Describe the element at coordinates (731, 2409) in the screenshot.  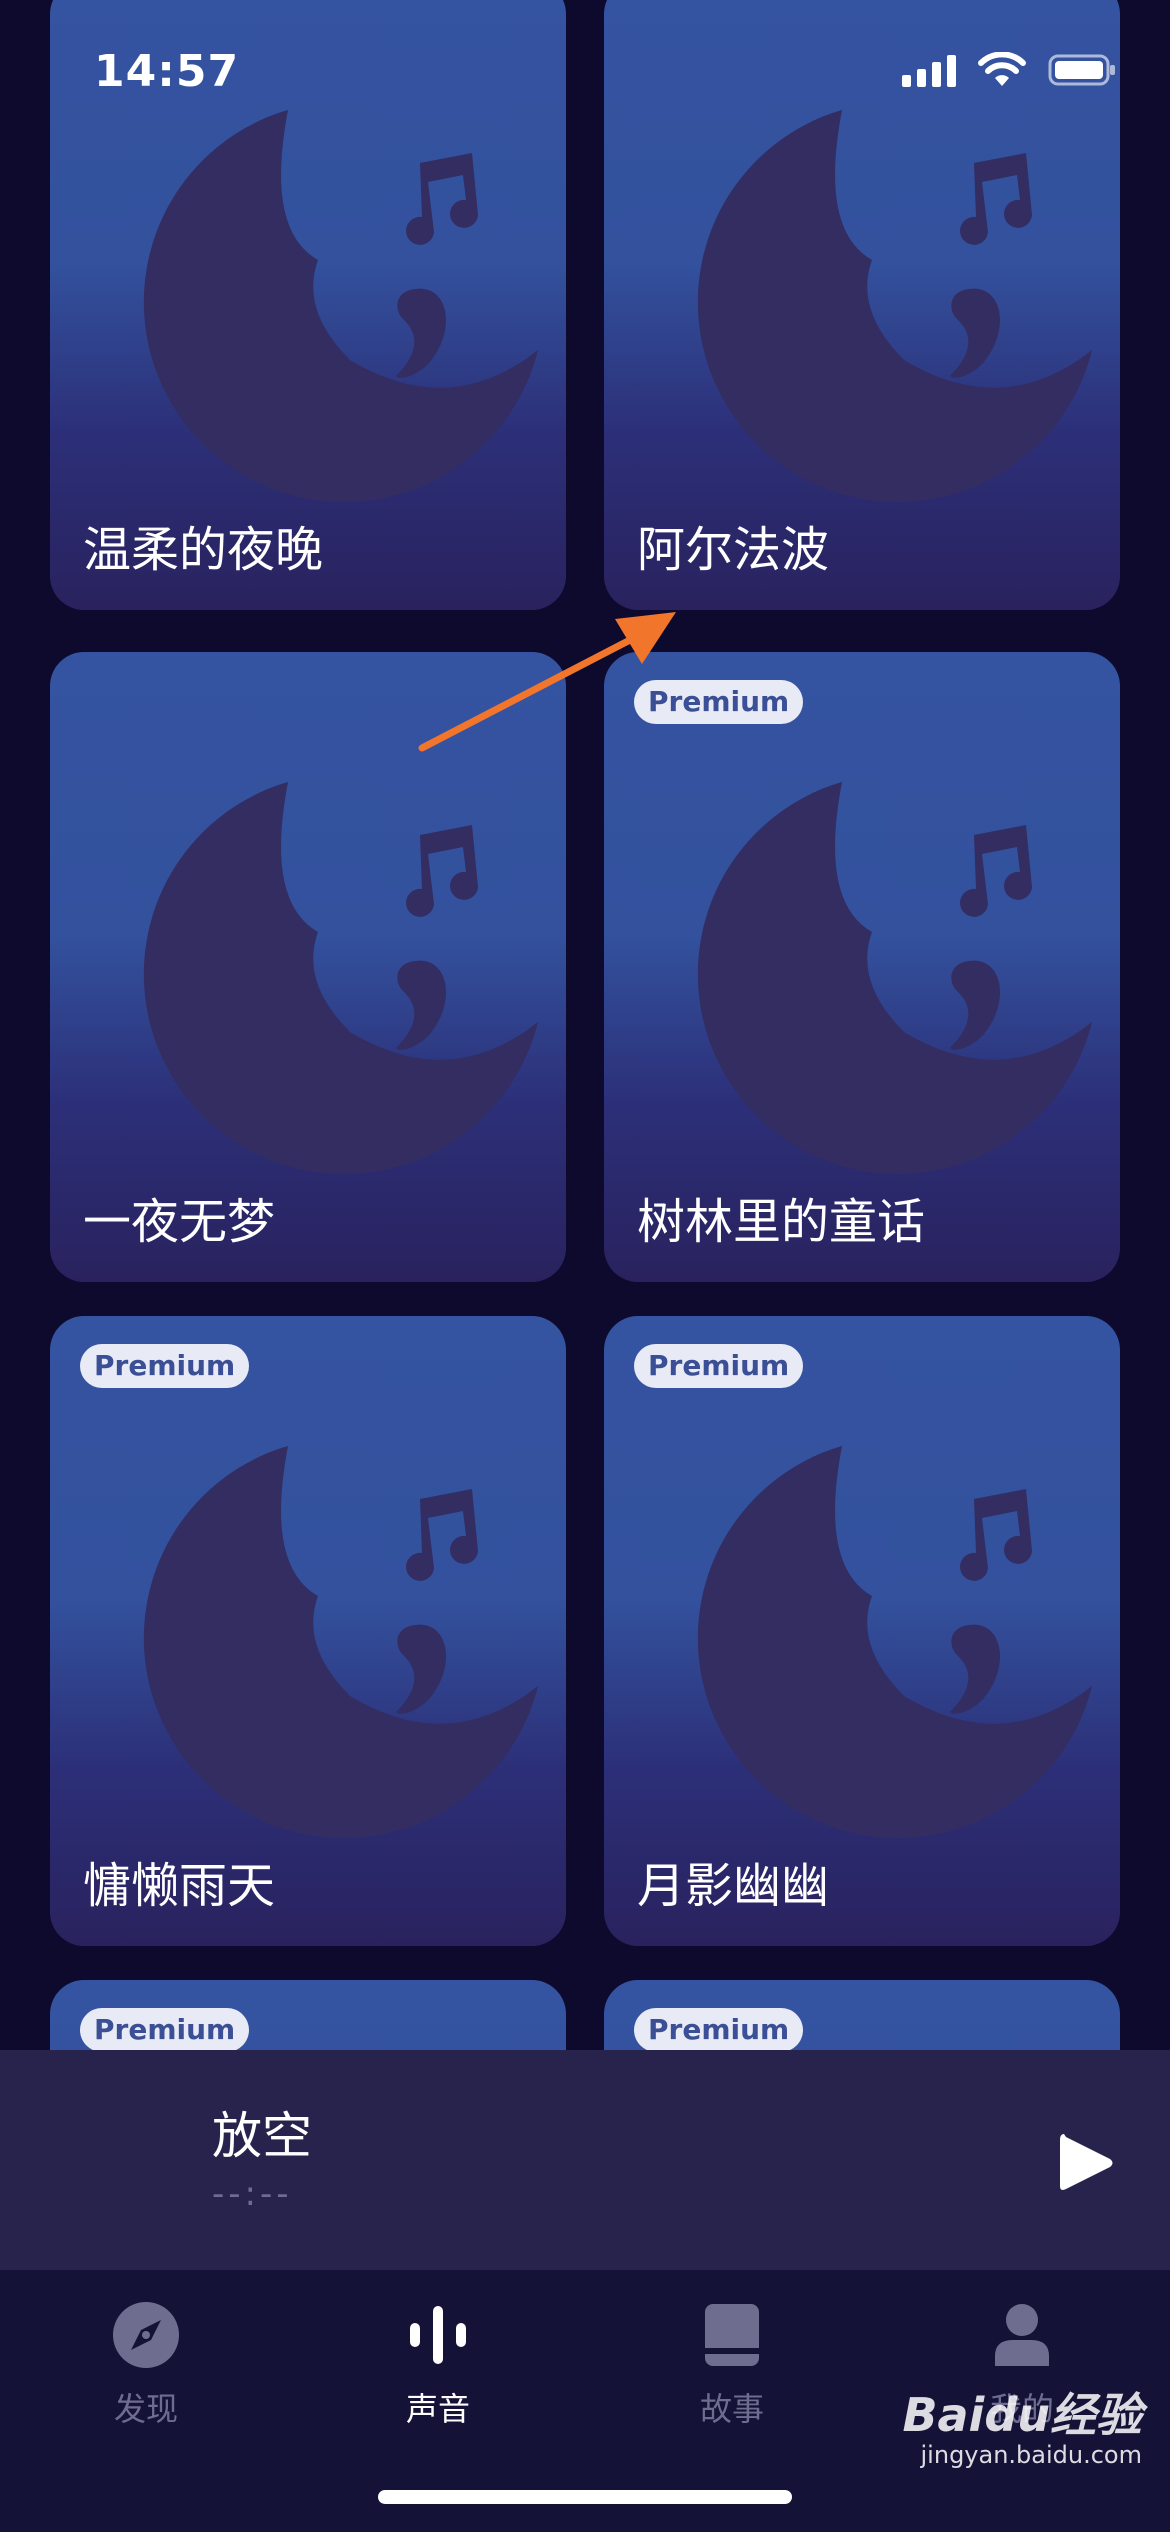
I see `tab-label: 故事` at that location.